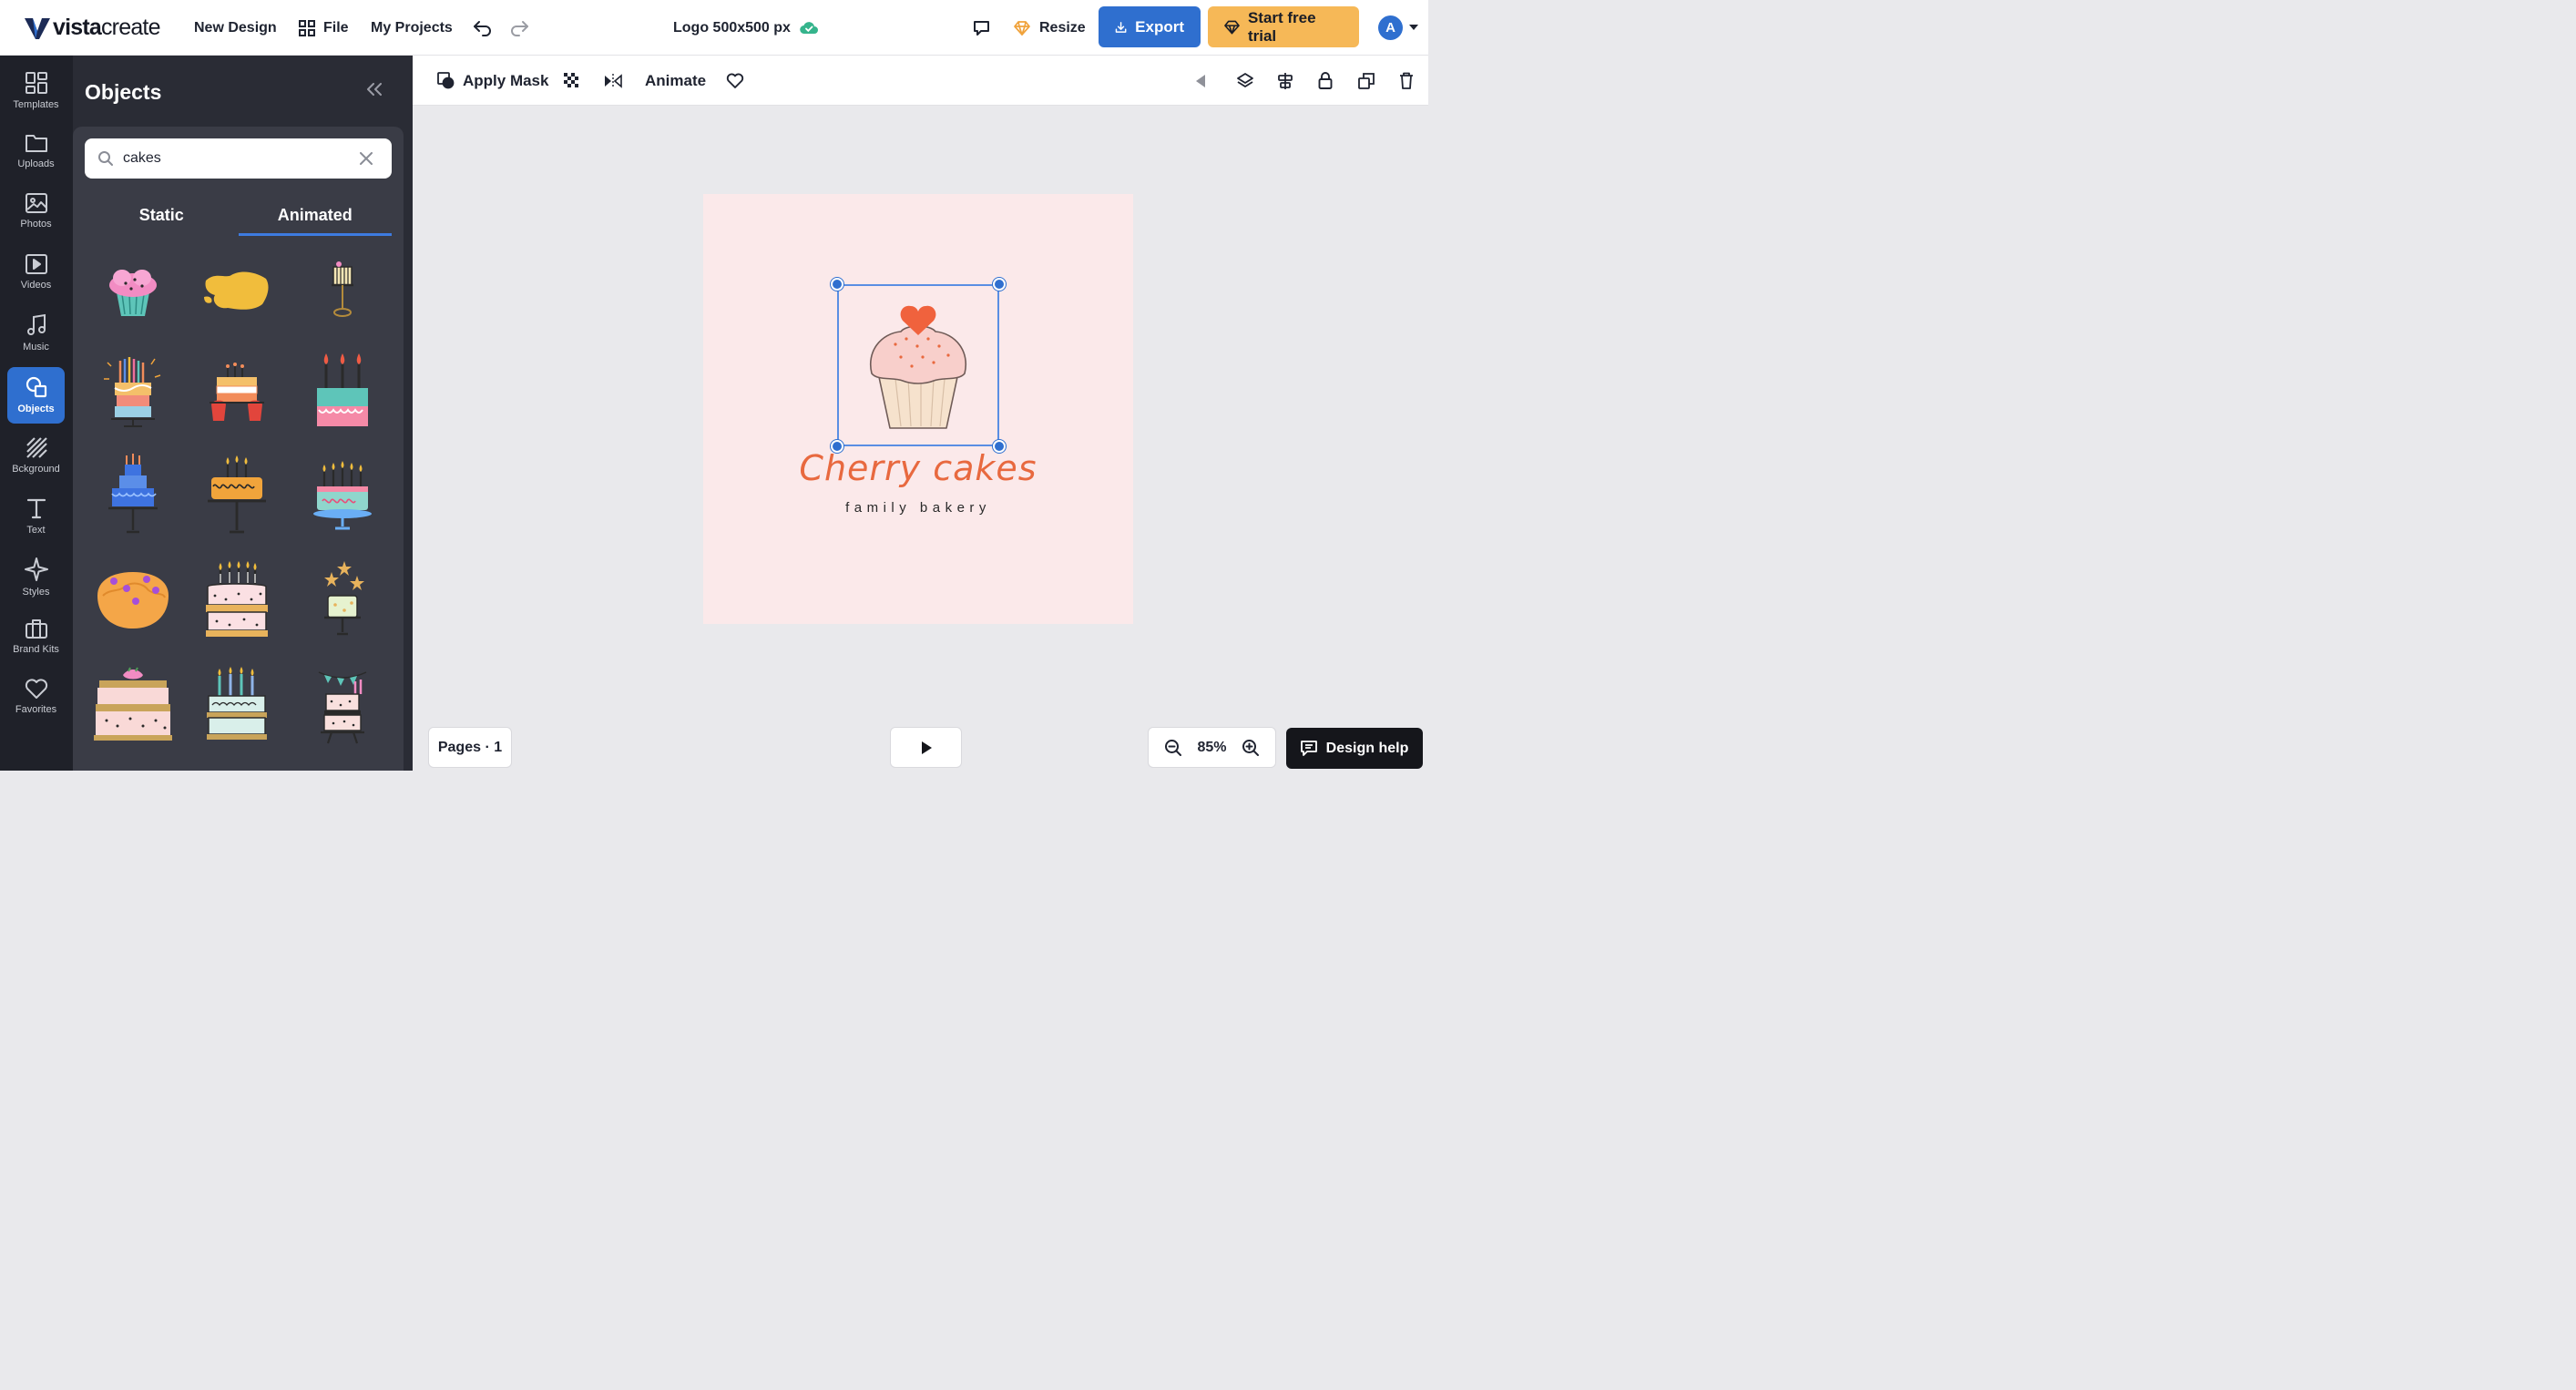 This screenshot has width=2576, height=1390. Describe the element at coordinates (412, 28) in the screenshot. I see `my-projects-menu: My Projects` at that location.